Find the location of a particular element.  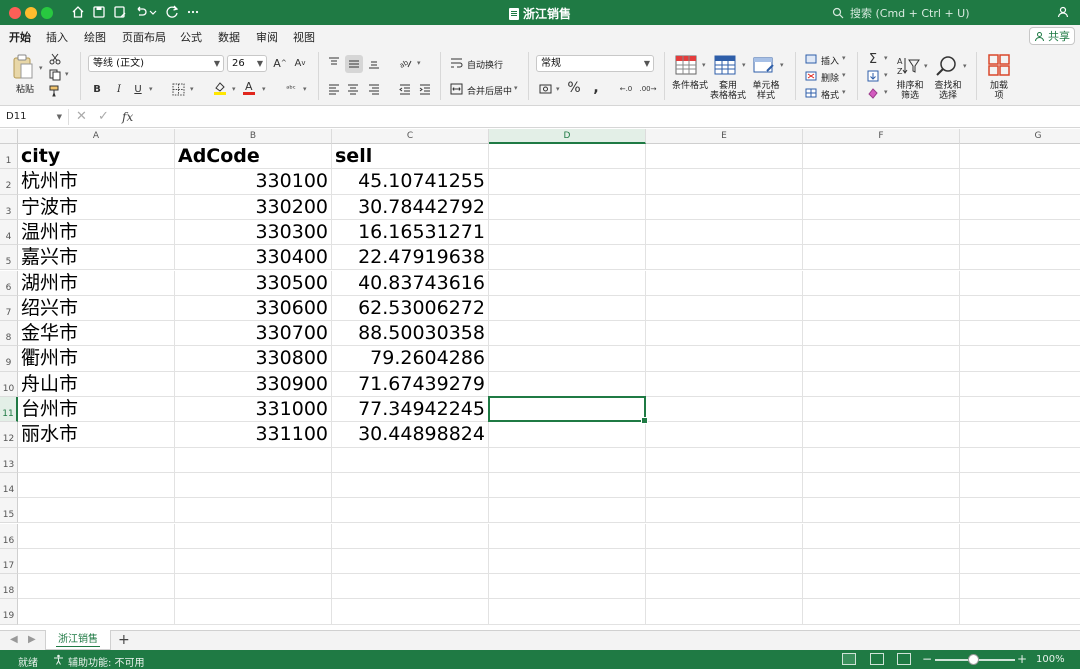

column-title-cell: AdCode is located at coordinates (253, 157).